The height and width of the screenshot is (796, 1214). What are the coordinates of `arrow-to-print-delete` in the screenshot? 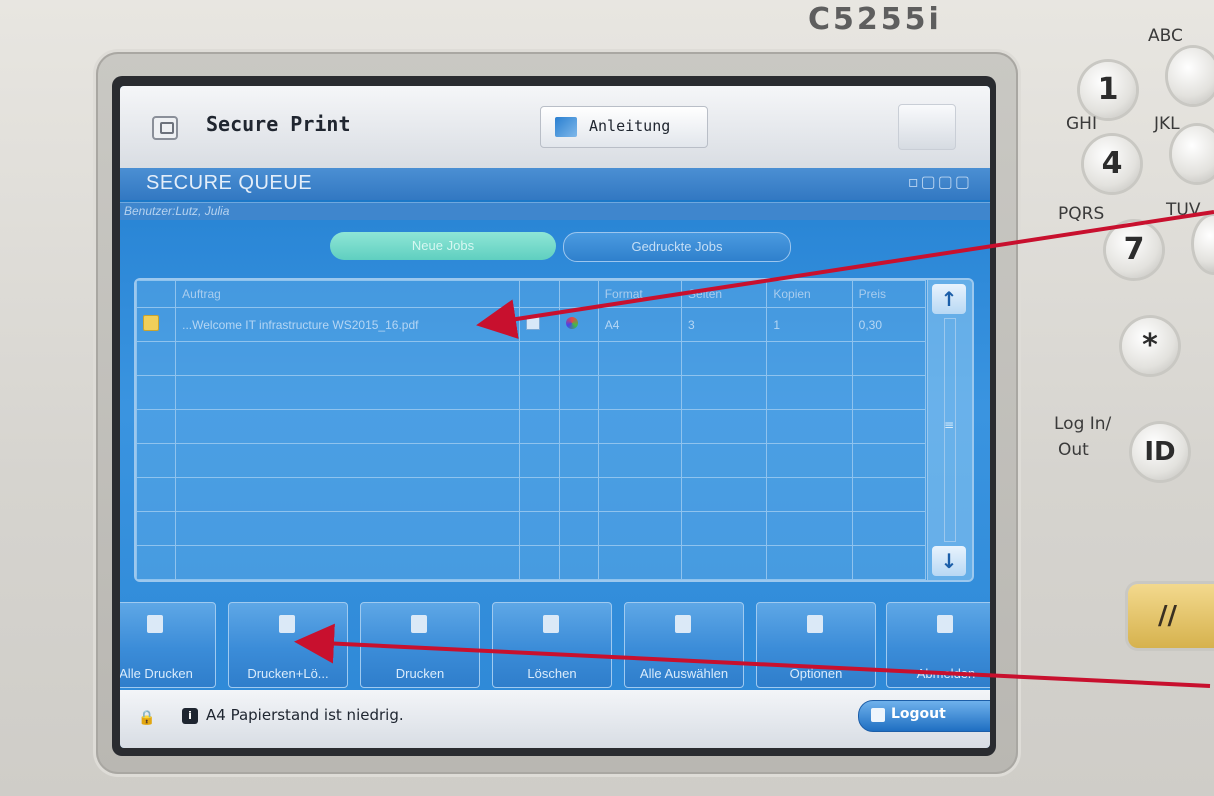 It's located at (752, 655).